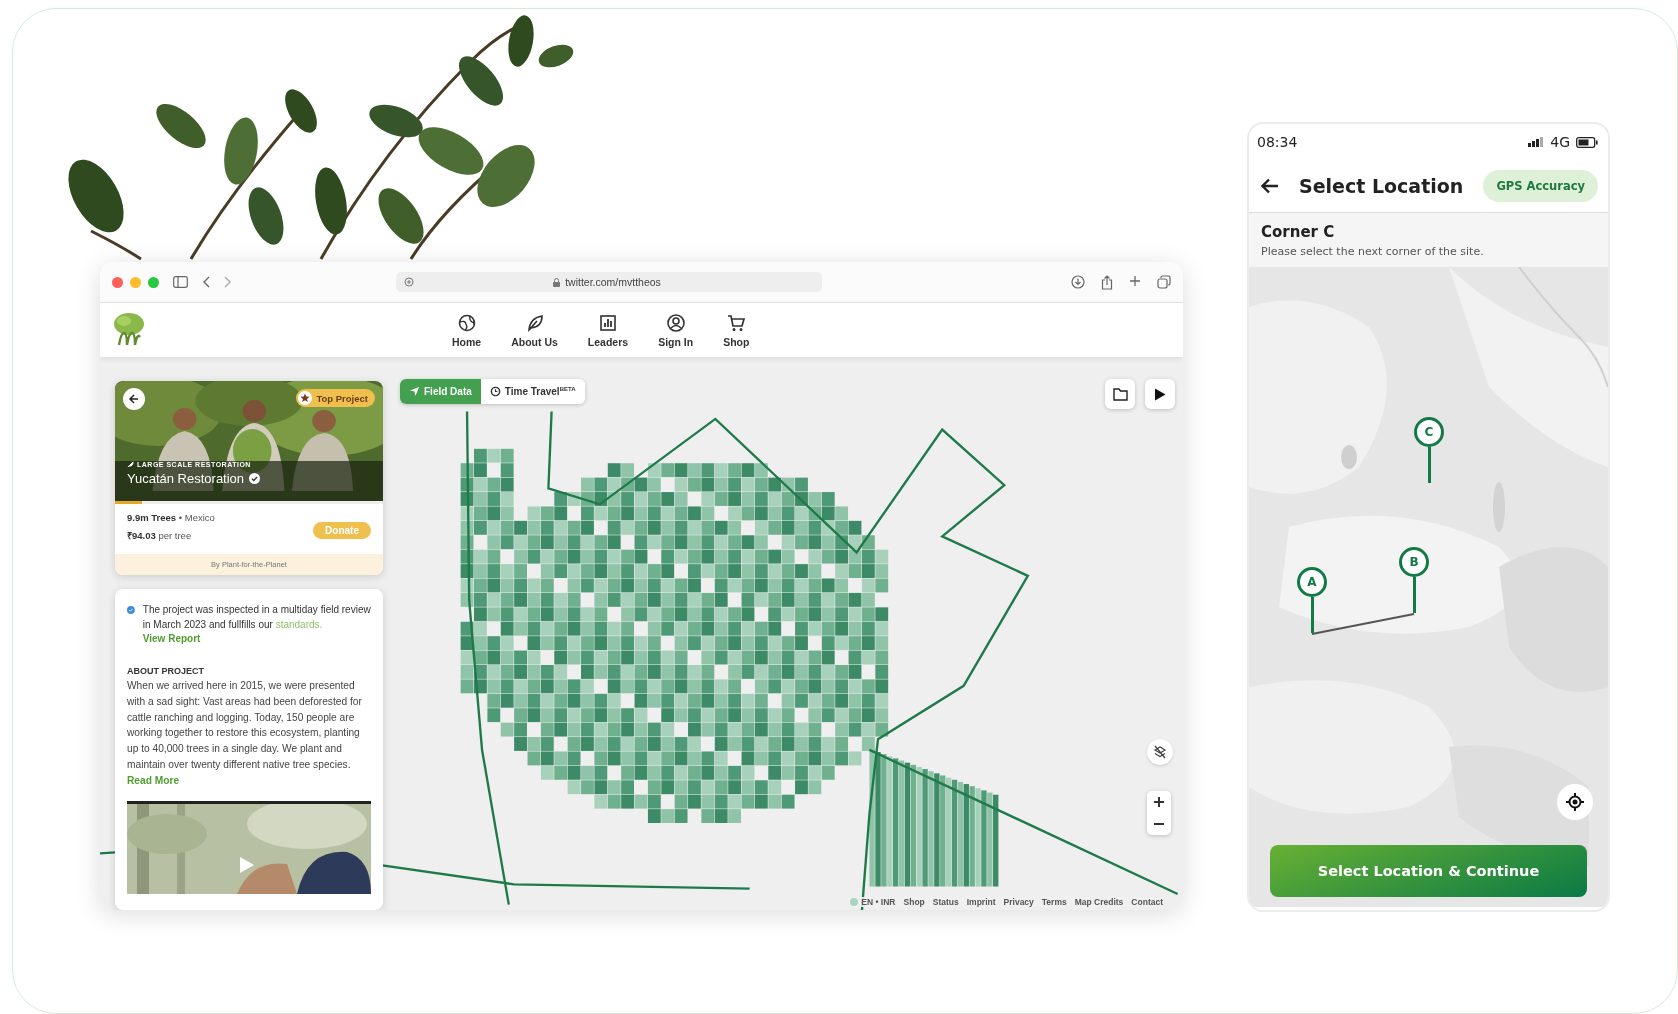 Image resolution: width=1678 pixels, height=1014 pixels. I want to click on logo-icon, so click(129, 329).